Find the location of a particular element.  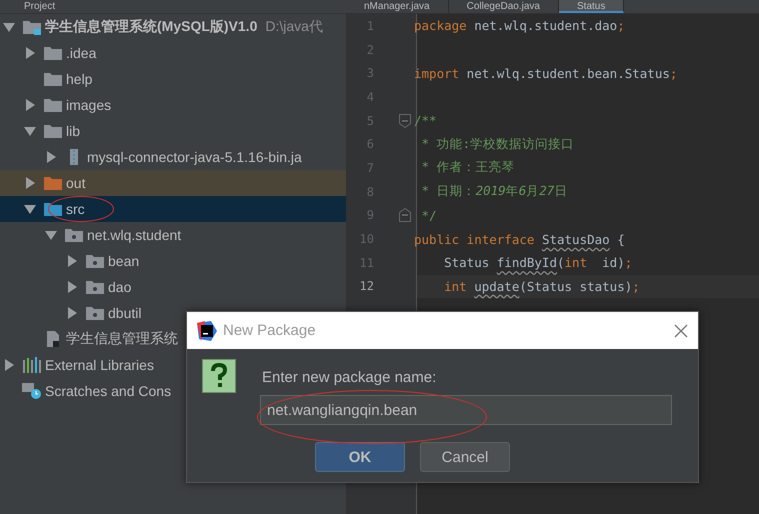

tree-item: src is located at coordinates (173, 209).